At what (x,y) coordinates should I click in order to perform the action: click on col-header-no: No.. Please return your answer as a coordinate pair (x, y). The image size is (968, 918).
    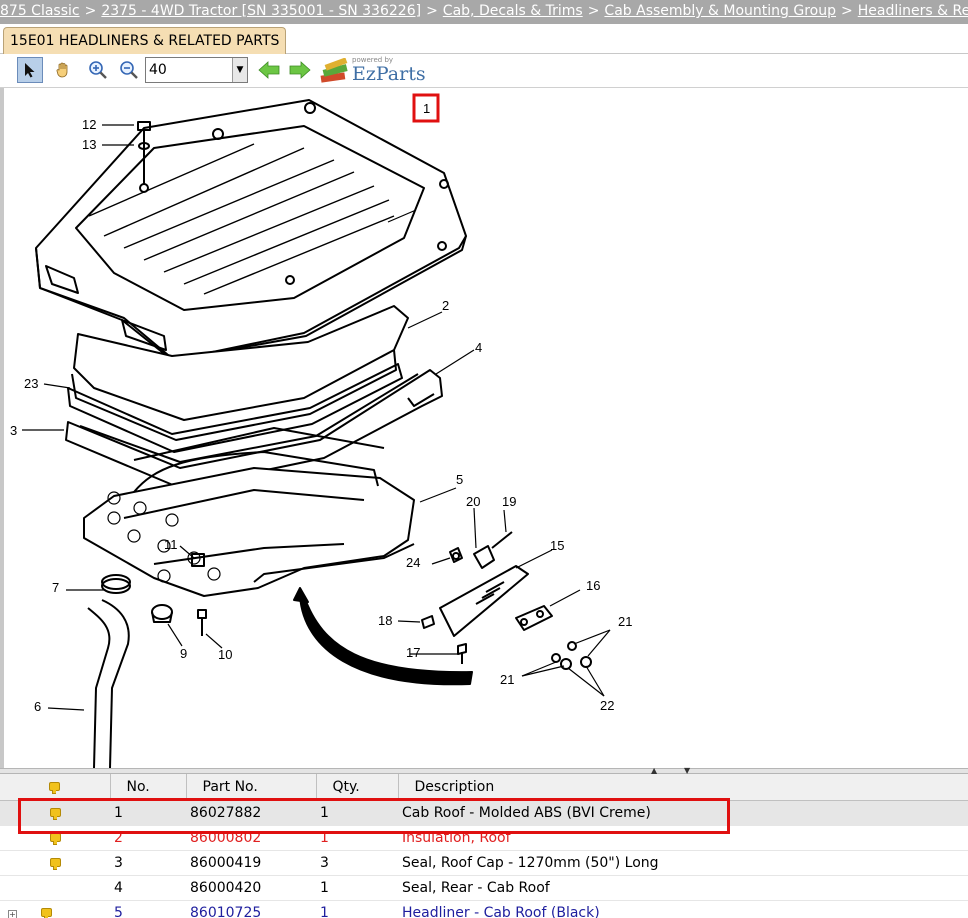
    Looking at the image, I should click on (148, 787).